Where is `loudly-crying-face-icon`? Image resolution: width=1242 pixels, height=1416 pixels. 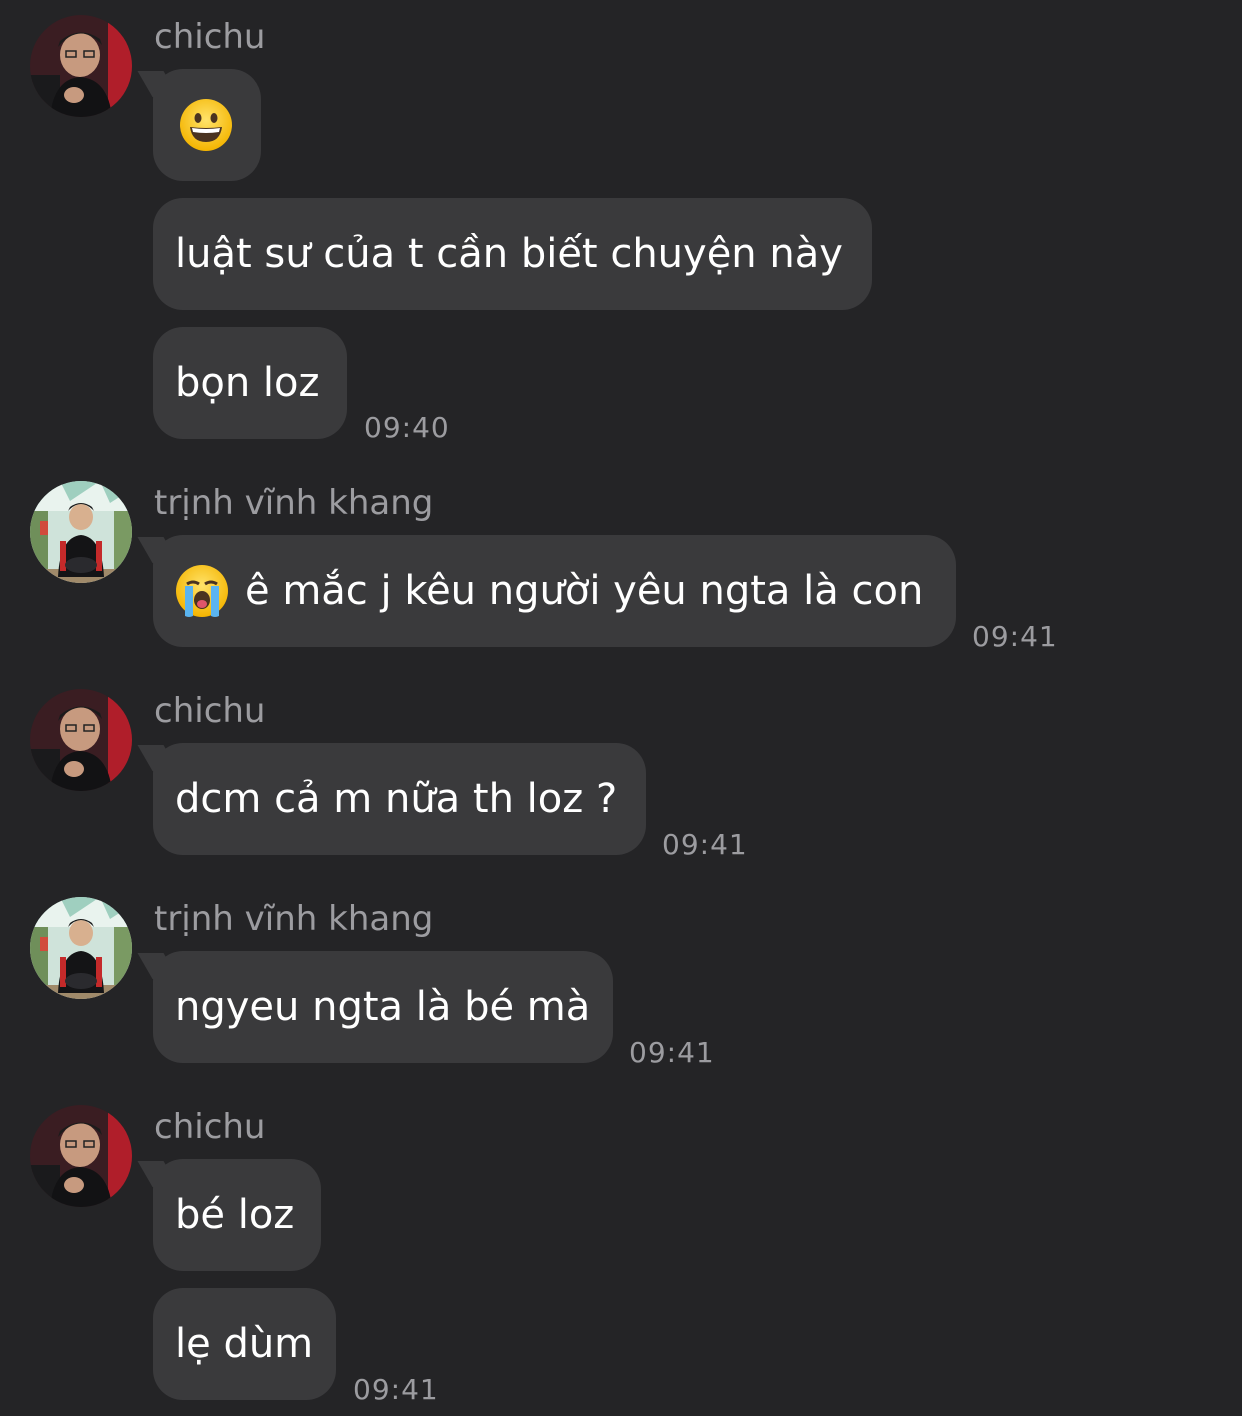
loudly-crying-face-icon is located at coordinates (202, 591).